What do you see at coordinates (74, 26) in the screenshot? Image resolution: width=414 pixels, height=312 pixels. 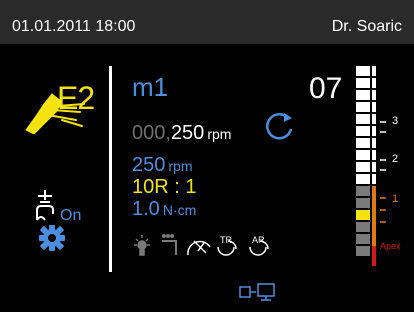 I see `datetime-label: 01.01.2011 18:00` at bounding box center [74, 26].